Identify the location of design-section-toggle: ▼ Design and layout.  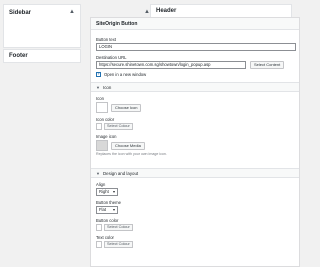
(195, 173).